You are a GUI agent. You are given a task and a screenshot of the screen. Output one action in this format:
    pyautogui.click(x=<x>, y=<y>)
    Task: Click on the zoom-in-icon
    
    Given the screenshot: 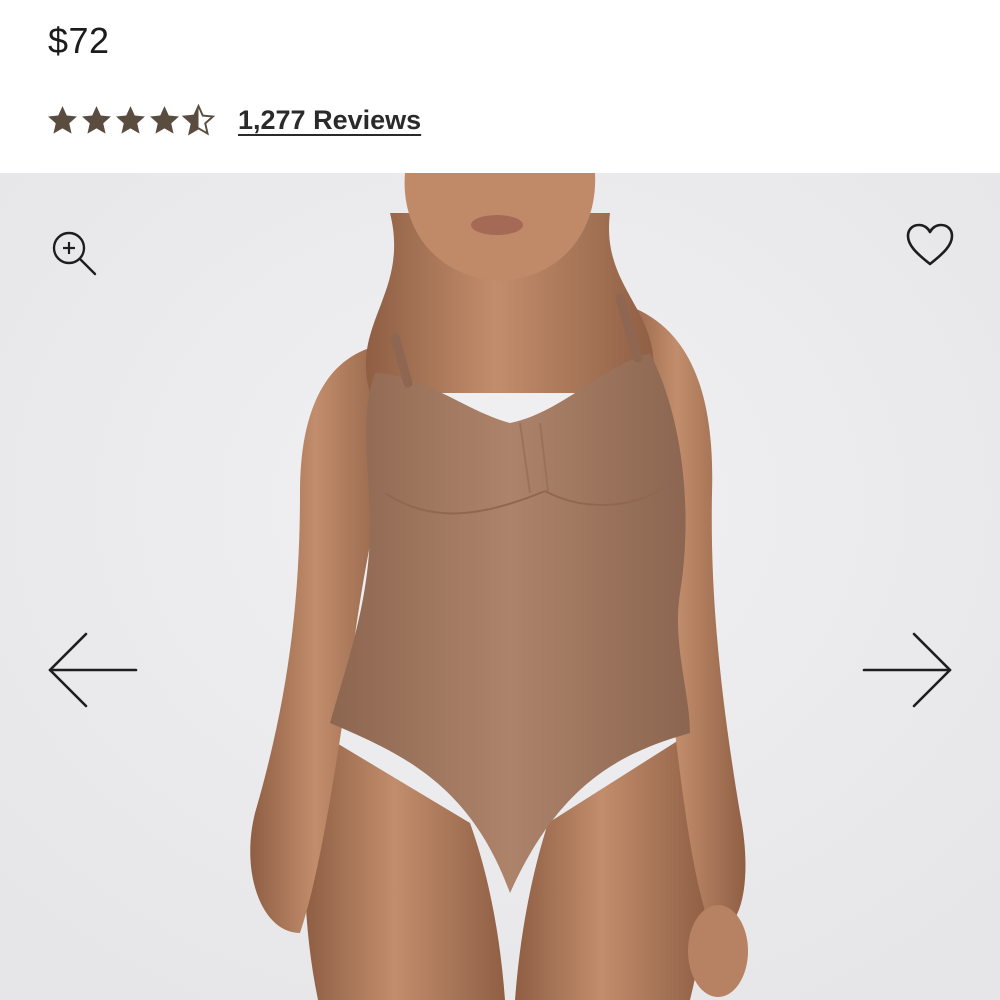 What is the action you would take?
    pyautogui.click(x=74, y=253)
    